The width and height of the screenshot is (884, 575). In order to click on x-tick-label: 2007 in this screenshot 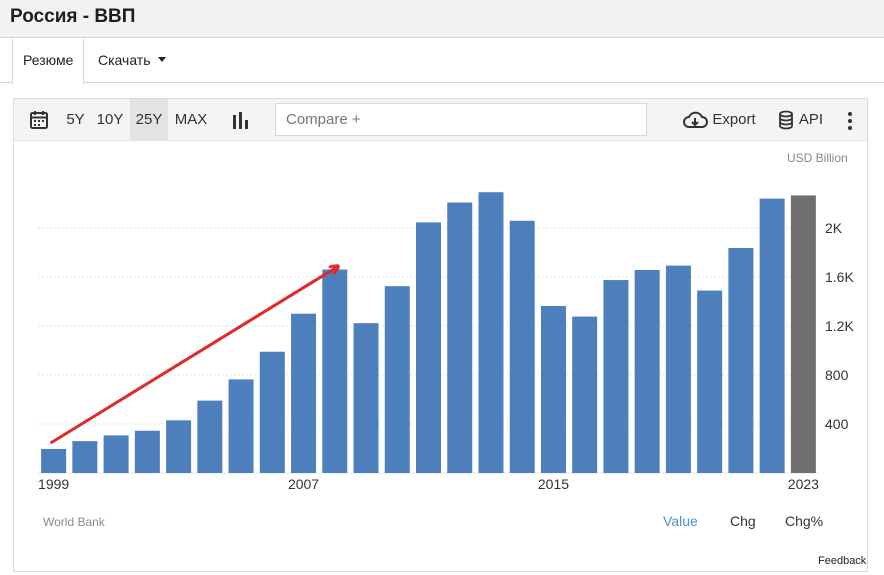, I will do `click(303, 484)`.